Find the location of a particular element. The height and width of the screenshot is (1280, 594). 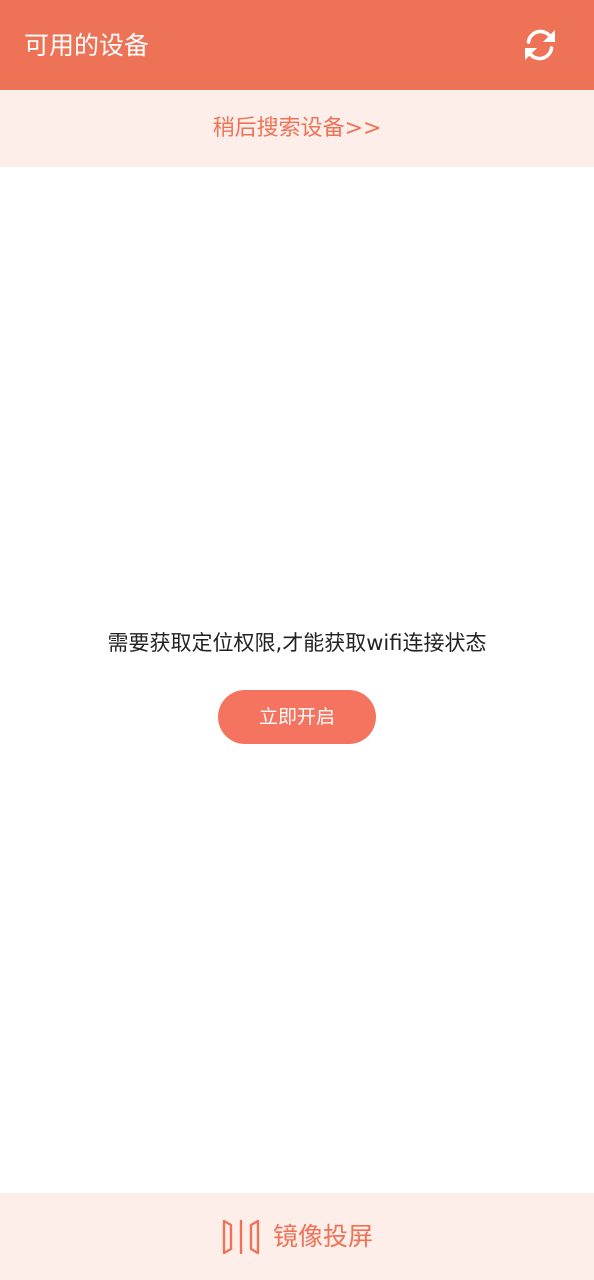

mirror-screen-label: 镜像投屏 is located at coordinates (322, 1236).